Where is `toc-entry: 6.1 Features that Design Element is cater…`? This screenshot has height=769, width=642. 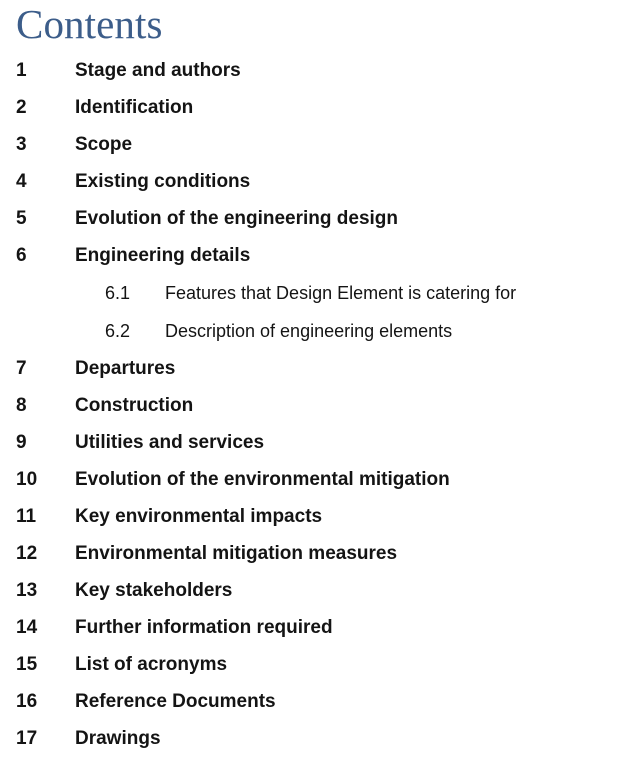 toc-entry: 6.1 Features that Design Element is cater… is located at coordinates (321, 293).